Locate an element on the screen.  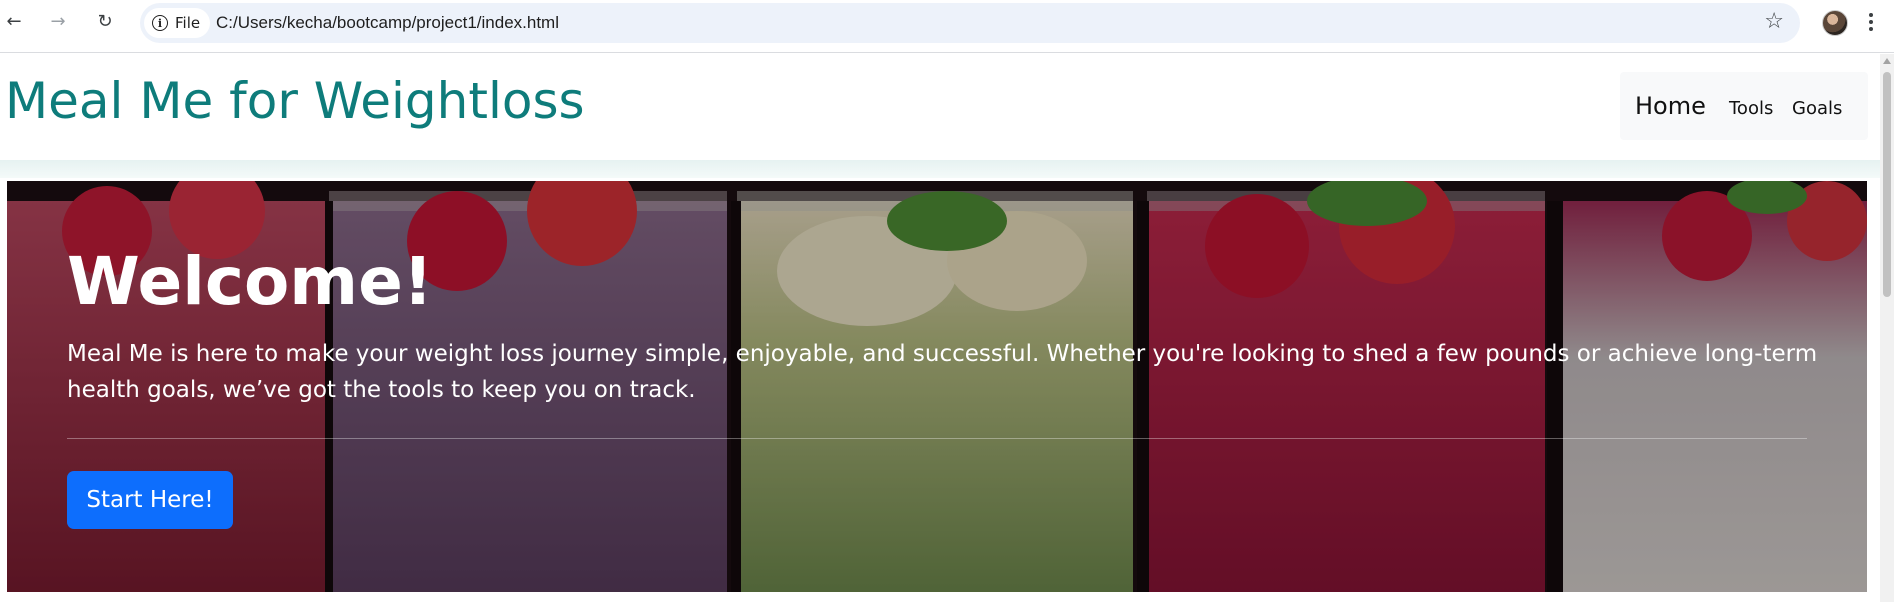
page-scrollbar is located at coordinates (1887, 328).